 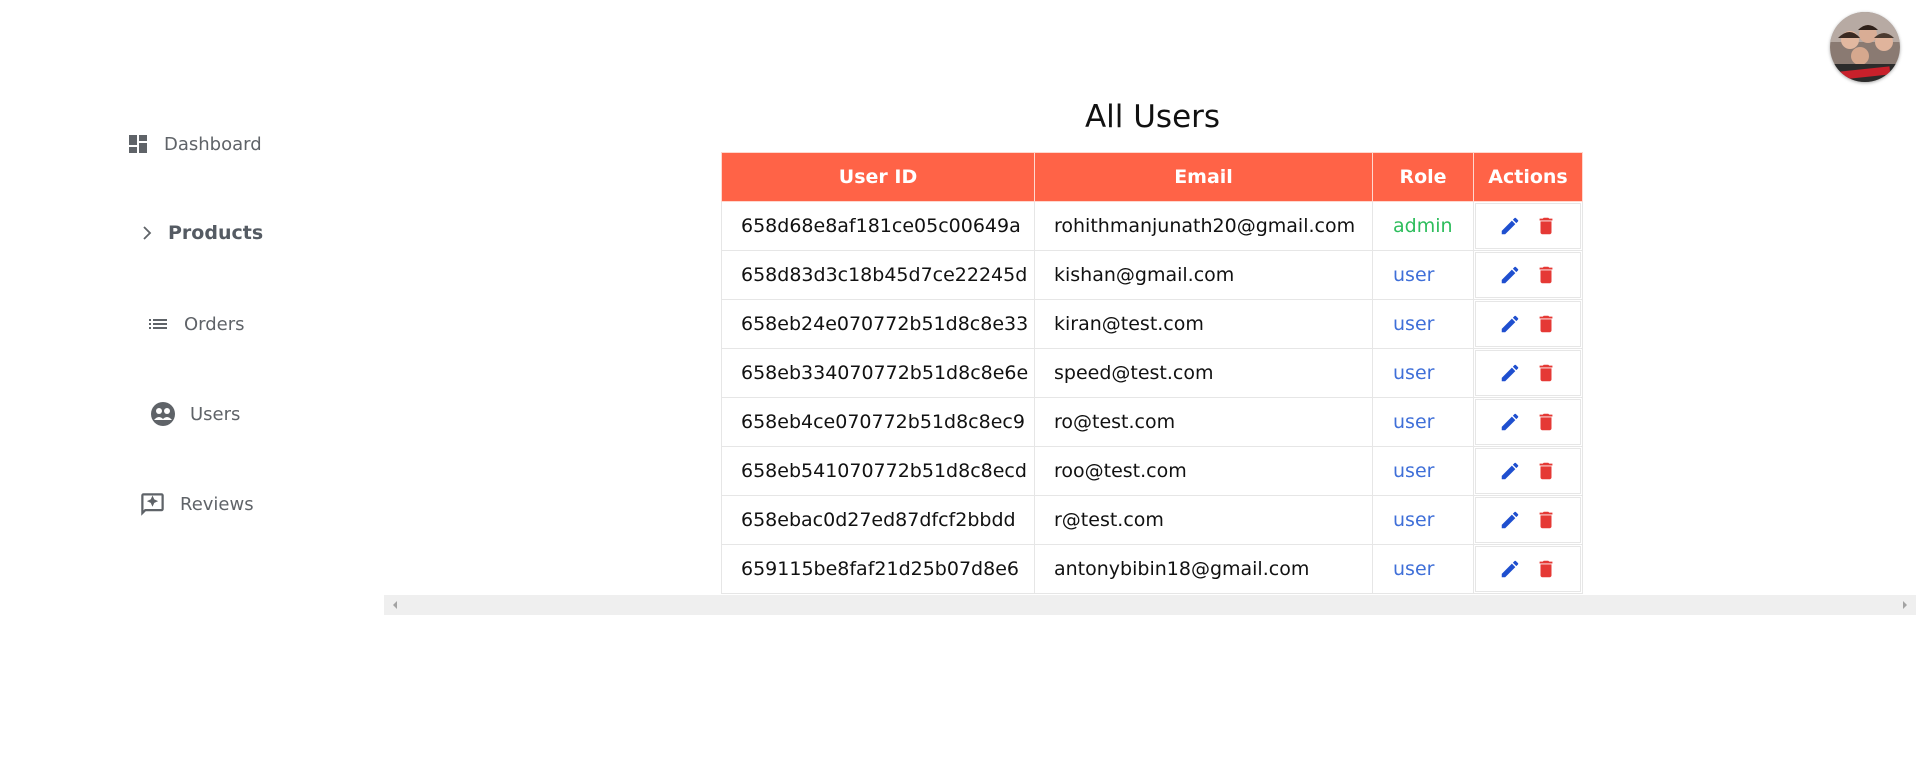 I want to click on sidebar-item-products: Products, so click(x=201, y=233).